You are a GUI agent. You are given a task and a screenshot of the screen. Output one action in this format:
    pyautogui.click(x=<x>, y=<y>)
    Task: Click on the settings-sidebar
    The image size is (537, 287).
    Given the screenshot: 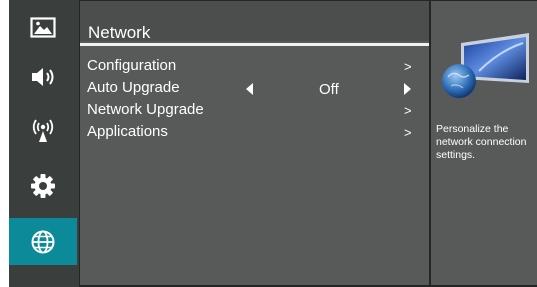 What is the action you would take?
    pyautogui.click(x=44, y=143)
    